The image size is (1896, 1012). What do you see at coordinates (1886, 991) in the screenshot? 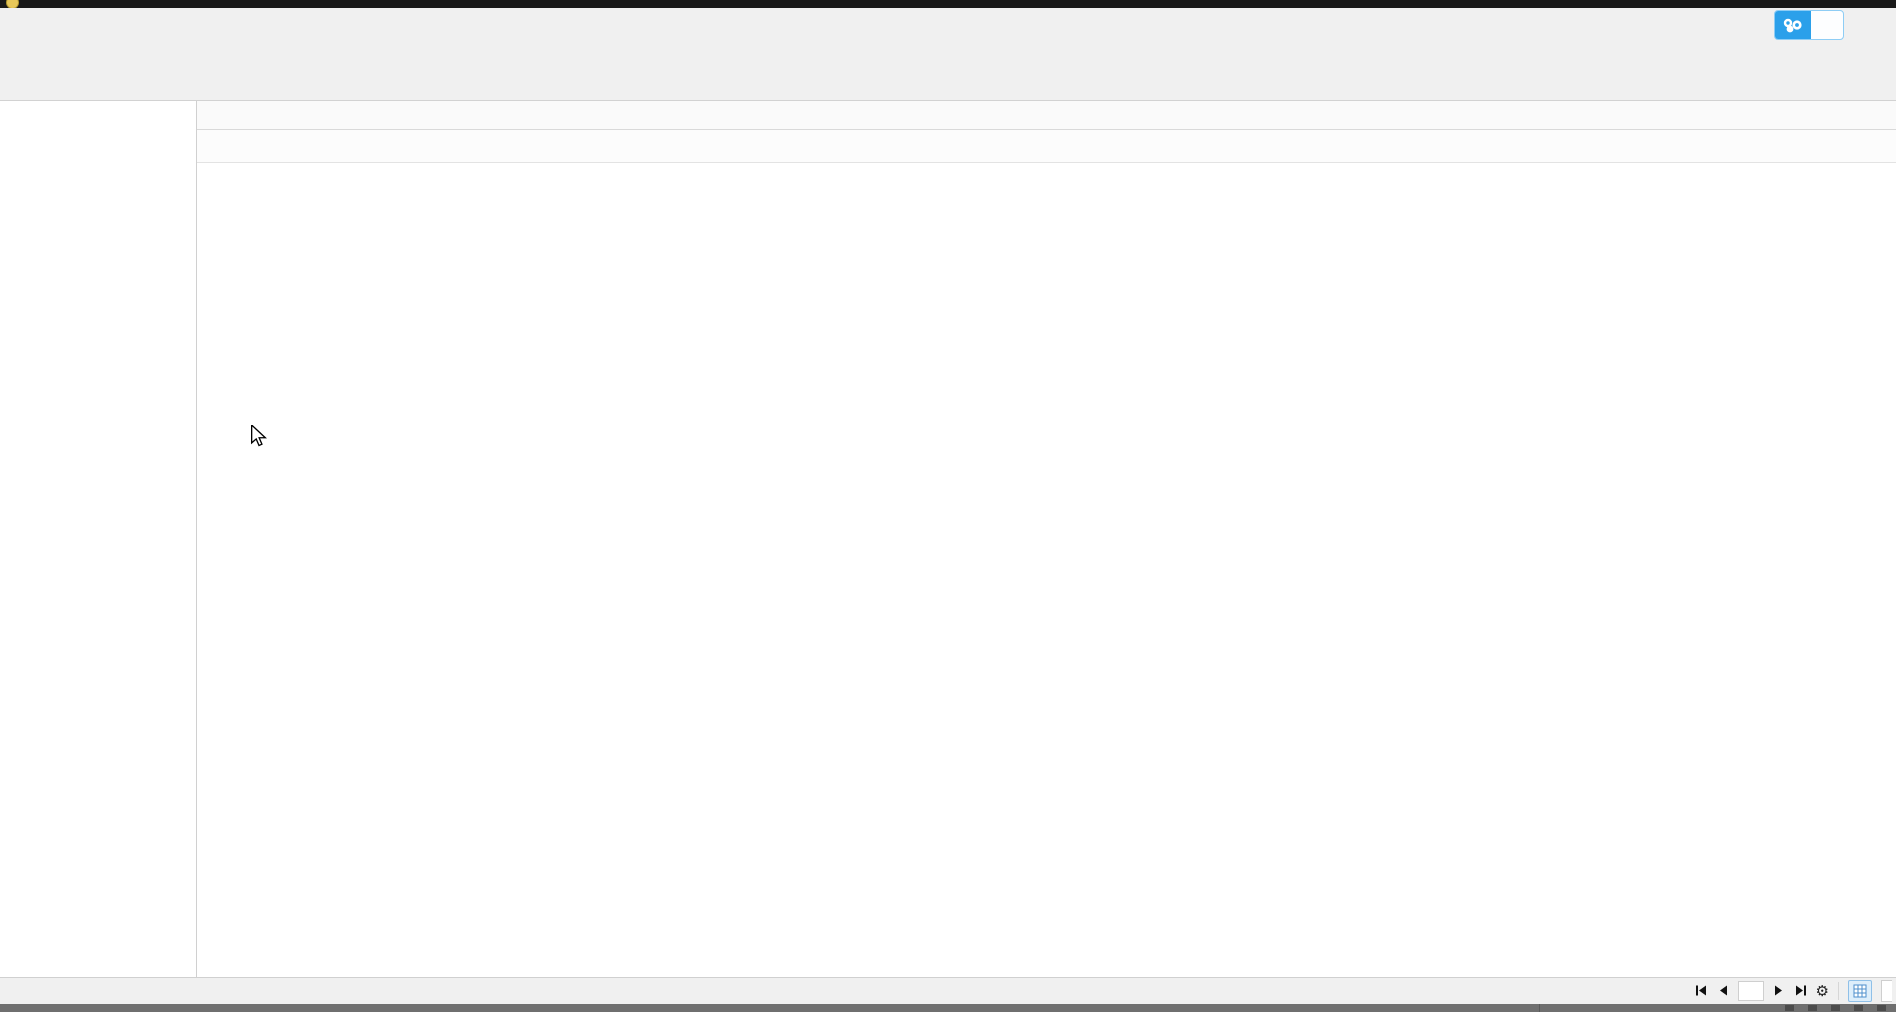
I see `form-view-button` at bounding box center [1886, 991].